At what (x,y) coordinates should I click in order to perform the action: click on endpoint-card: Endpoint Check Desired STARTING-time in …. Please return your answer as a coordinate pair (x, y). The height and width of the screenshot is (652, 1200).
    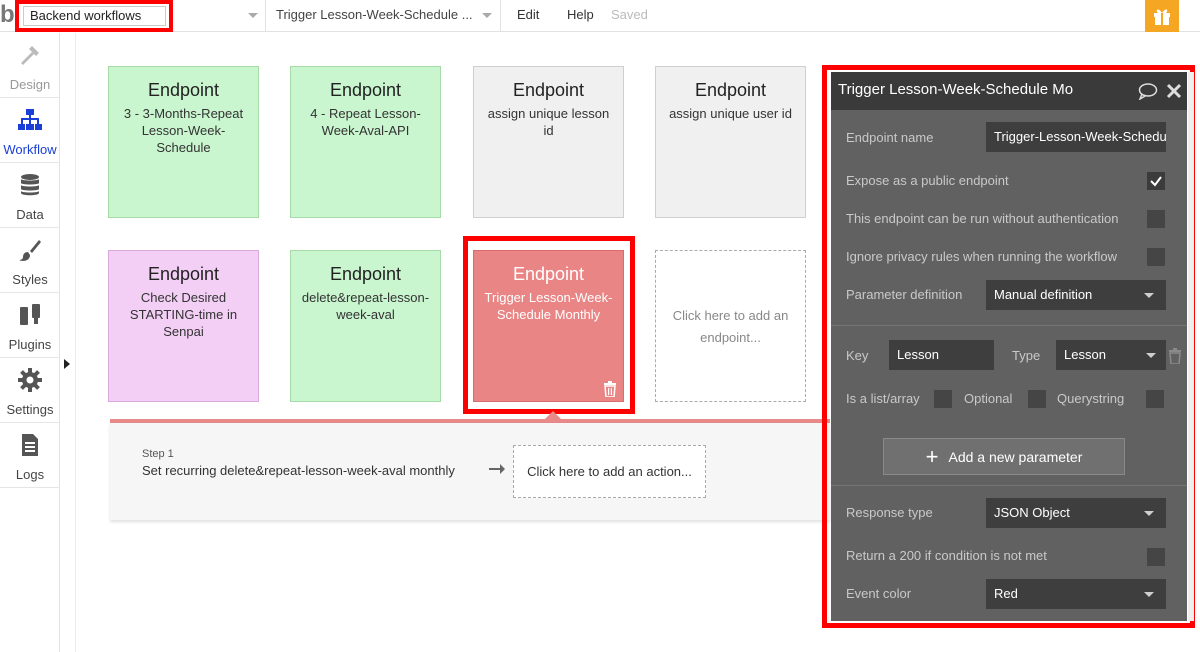
    Looking at the image, I should click on (183, 326).